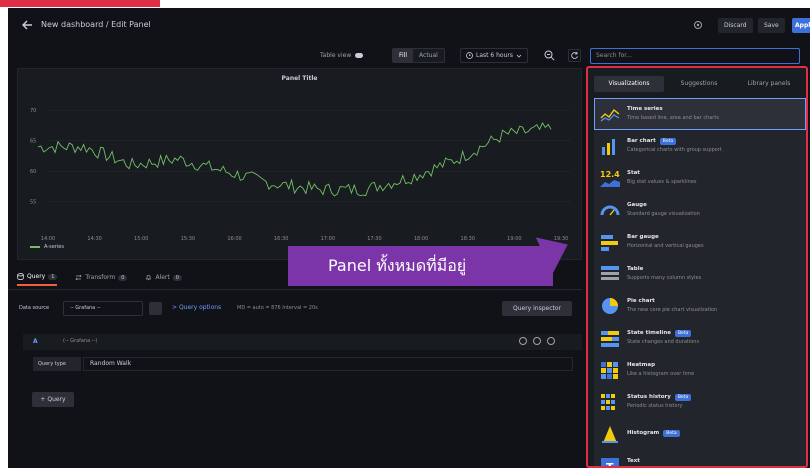  What do you see at coordinates (659, 333) in the screenshot?
I see `vis-item-name: State timeline Beta` at bounding box center [659, 333].